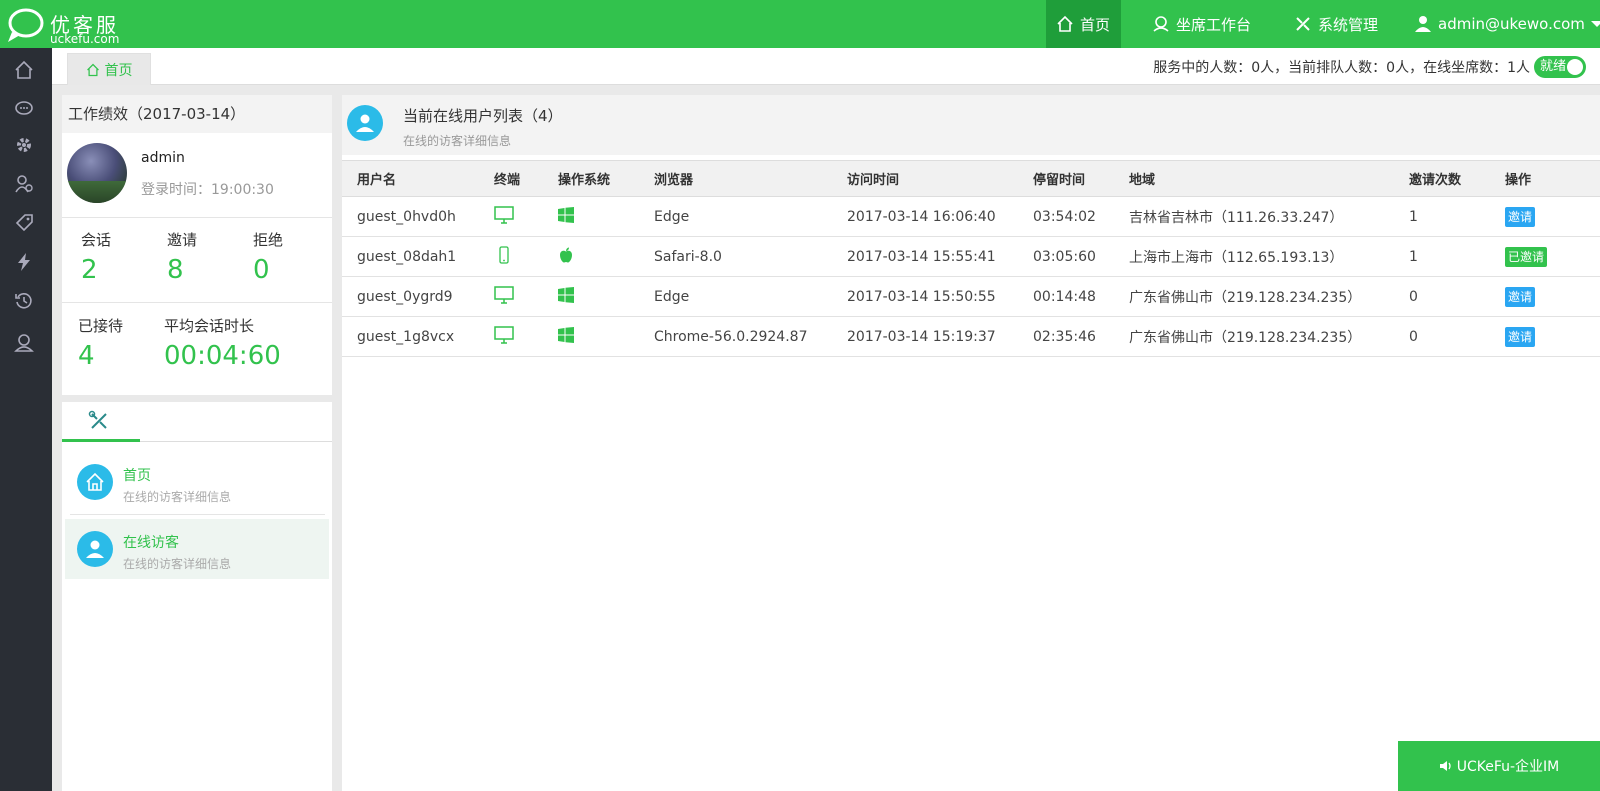  Describe the element at coordinates (410, 336) in the screenshot. I see `cell-username: guest_1g8vcx` at that location.